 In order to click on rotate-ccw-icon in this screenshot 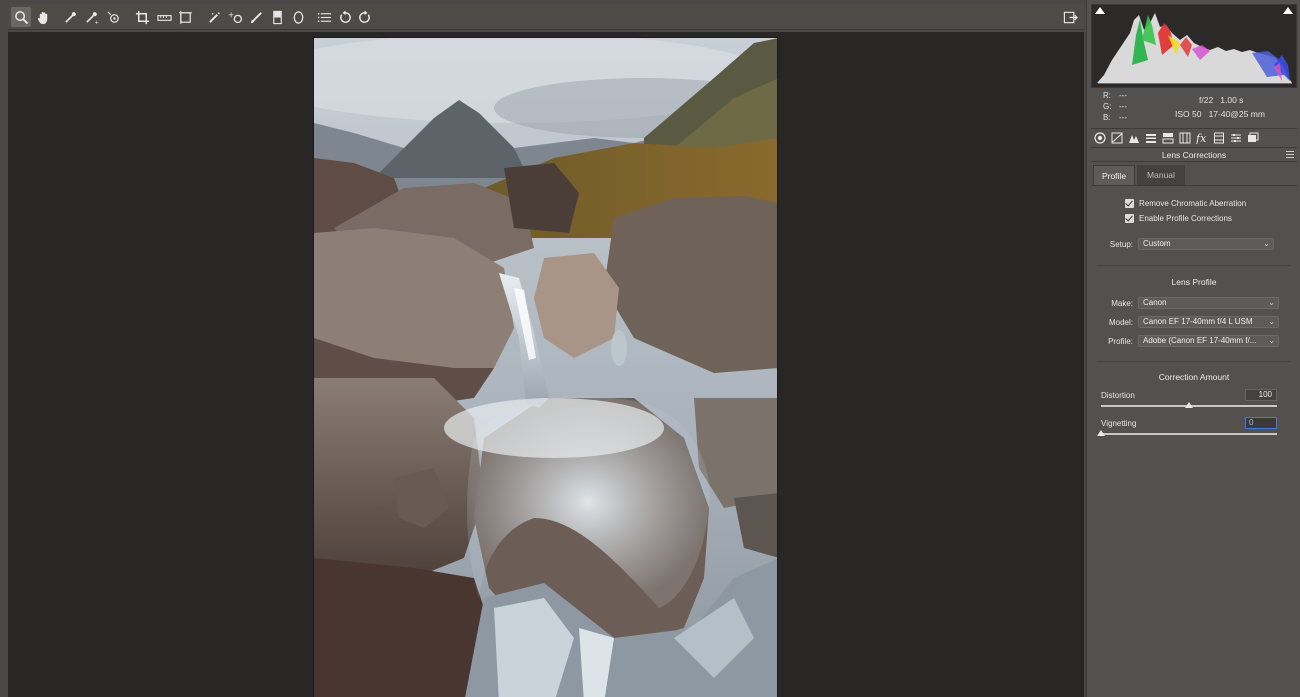, I will do `click(345, 17)`.